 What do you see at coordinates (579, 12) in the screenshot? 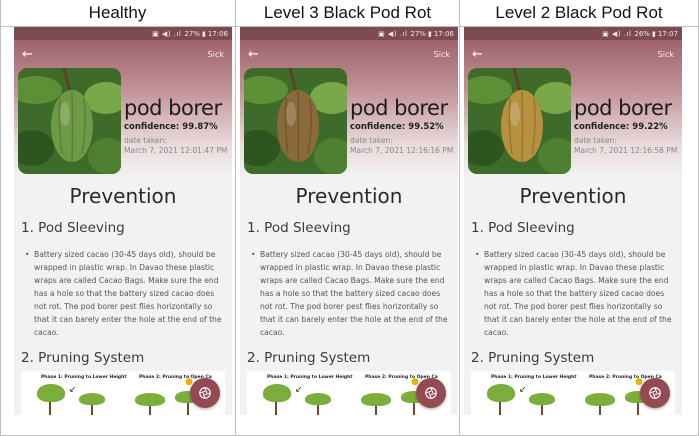
I see `column-header-level-2: Level 2 Black Pod Rot` at bounding box center [579, 12].